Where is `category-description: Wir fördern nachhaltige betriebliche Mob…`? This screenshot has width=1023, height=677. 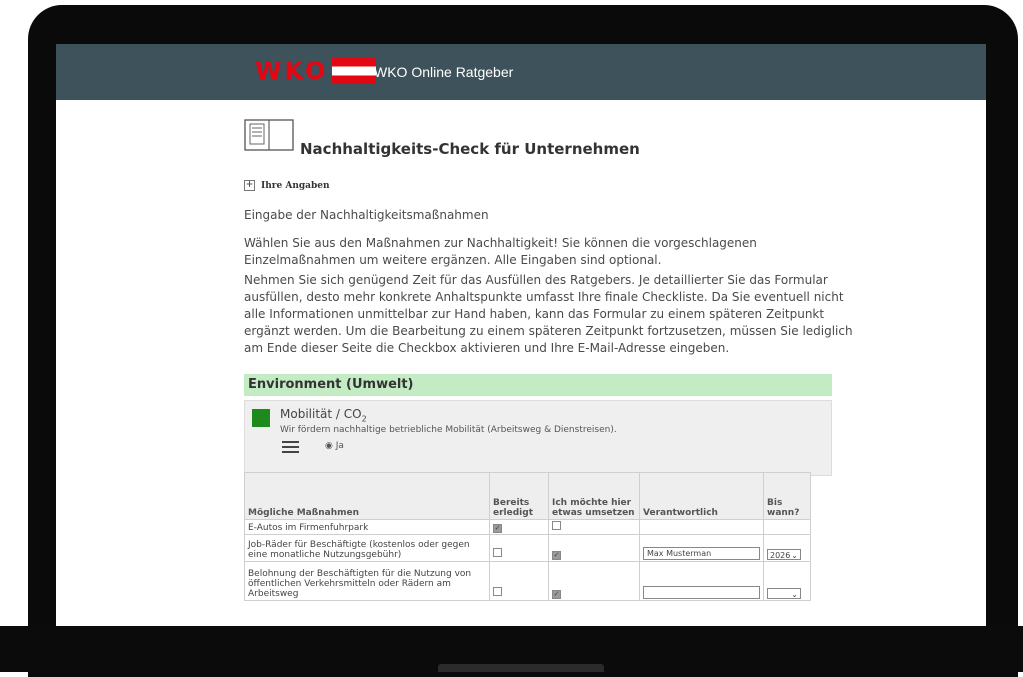
category-description: Wir fördern nachhaltige betriebliche Mob… is located at coordinates (448, 430).